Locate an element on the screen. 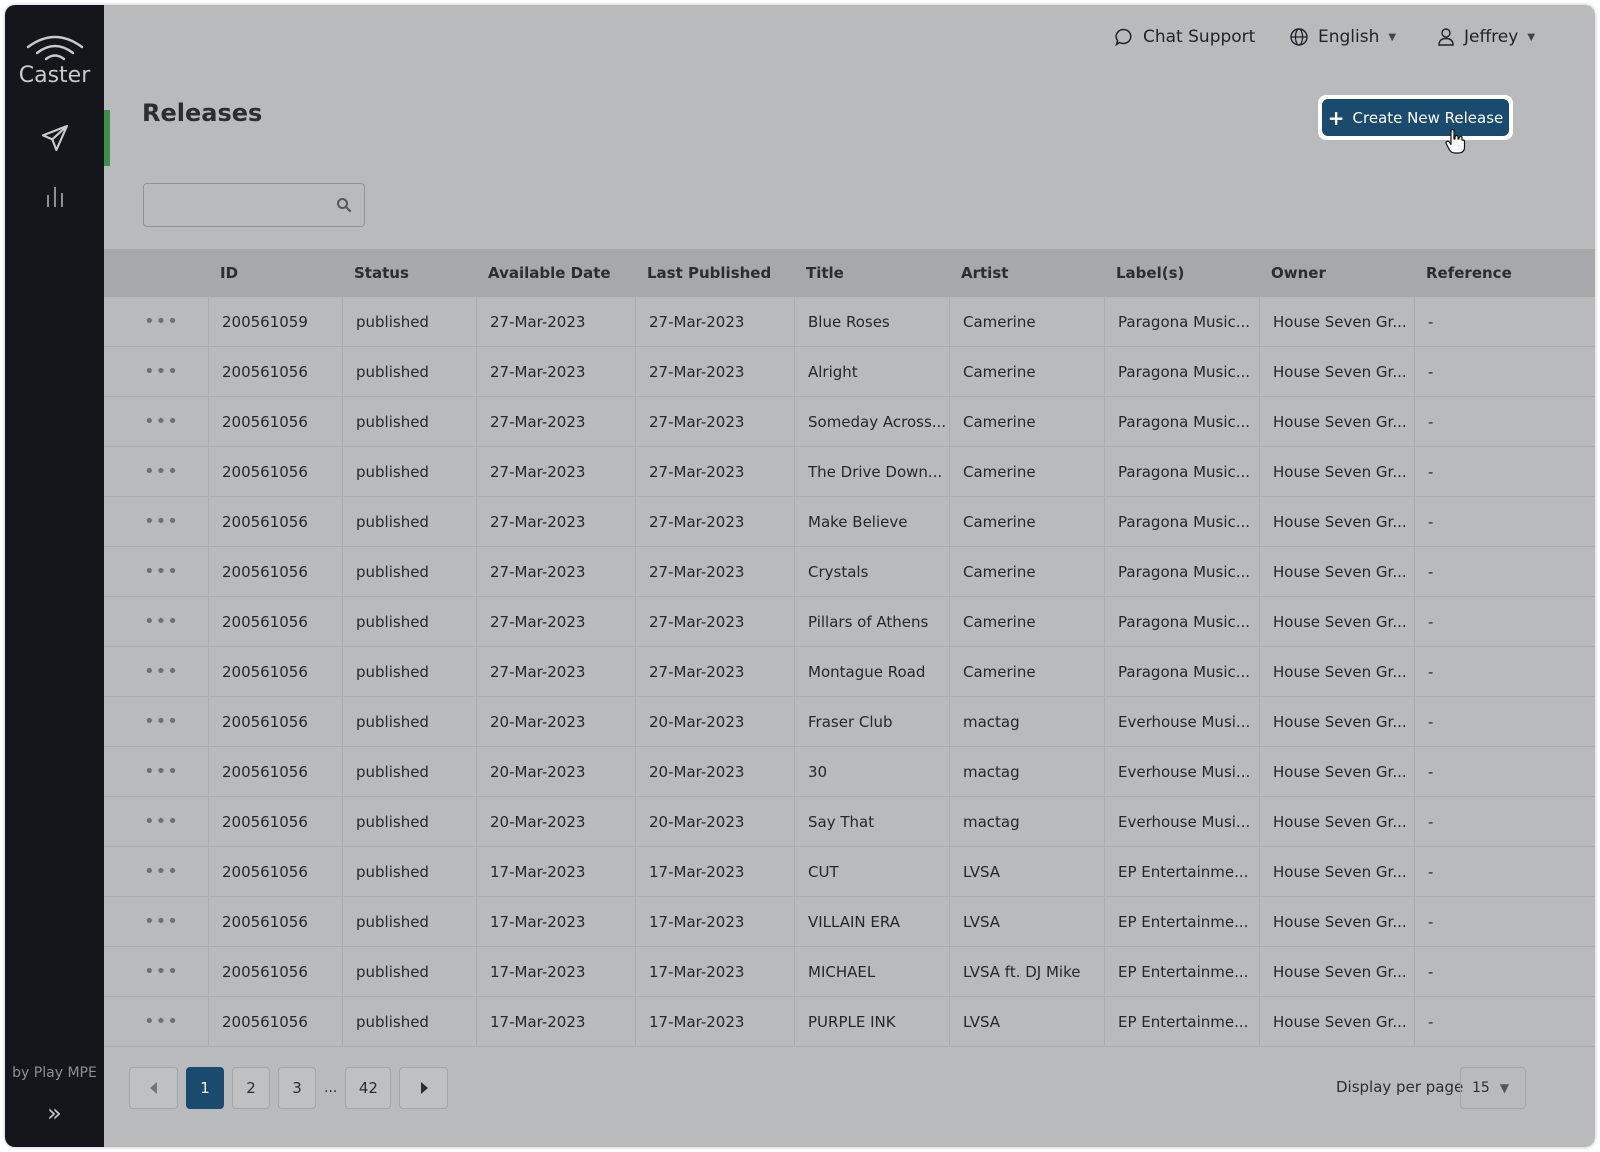 This screenshot has height=1152, width=1600. column-header-id: ID is located at coordinates (276, 273).